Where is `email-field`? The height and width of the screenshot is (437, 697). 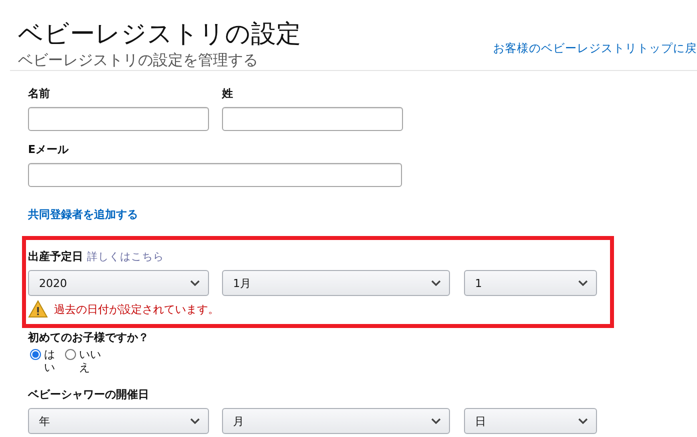
email-field is located at coordinates (215, 175).